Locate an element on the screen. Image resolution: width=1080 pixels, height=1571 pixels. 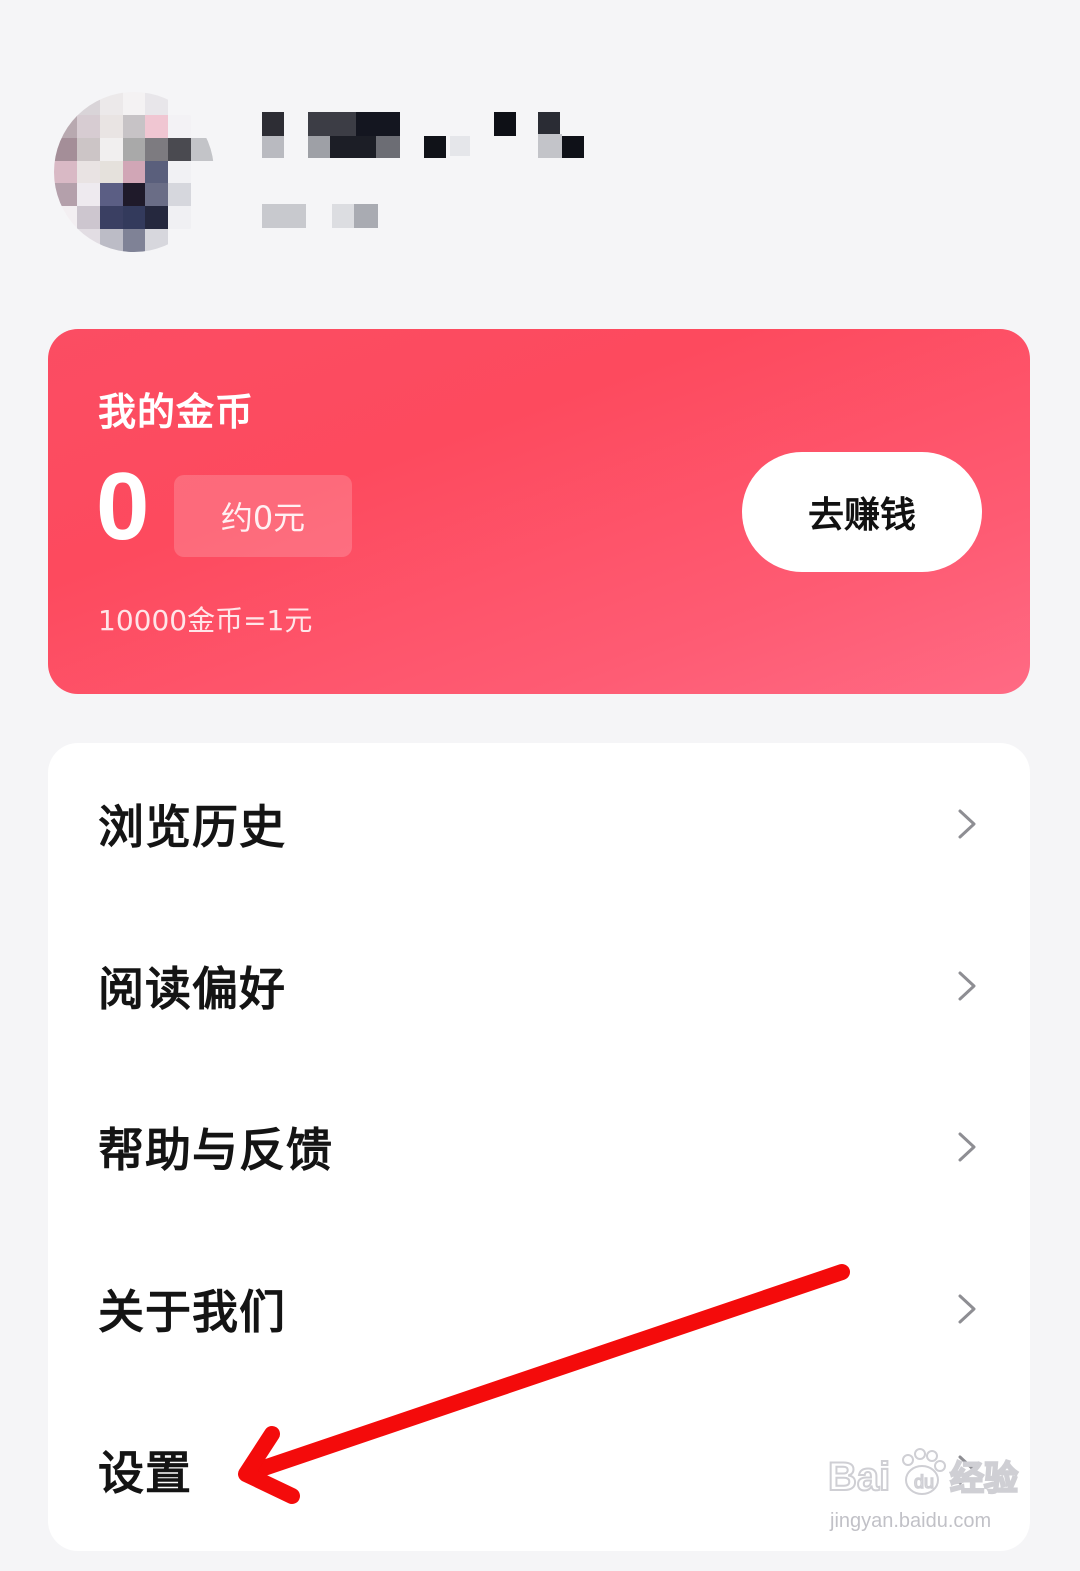
username-pixelated is located at coordinates (427, 136).